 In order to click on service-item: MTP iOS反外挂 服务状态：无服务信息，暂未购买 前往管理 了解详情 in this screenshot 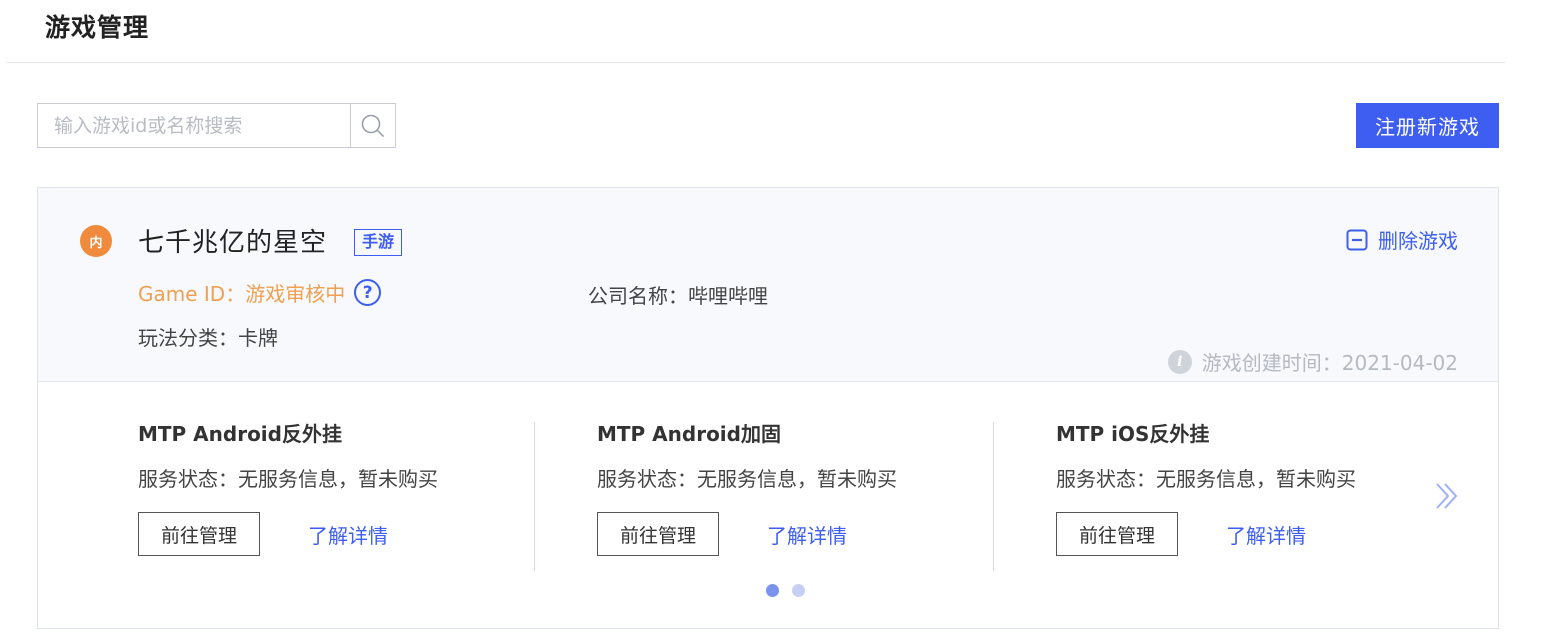, I will do `click(1256, 487)`.